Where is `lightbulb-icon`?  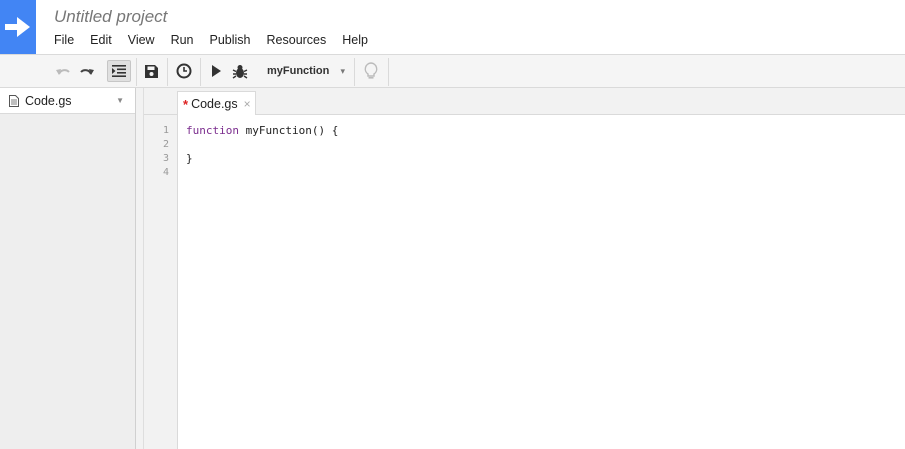 lightbulb-icon is located at coordinates (371, 70).